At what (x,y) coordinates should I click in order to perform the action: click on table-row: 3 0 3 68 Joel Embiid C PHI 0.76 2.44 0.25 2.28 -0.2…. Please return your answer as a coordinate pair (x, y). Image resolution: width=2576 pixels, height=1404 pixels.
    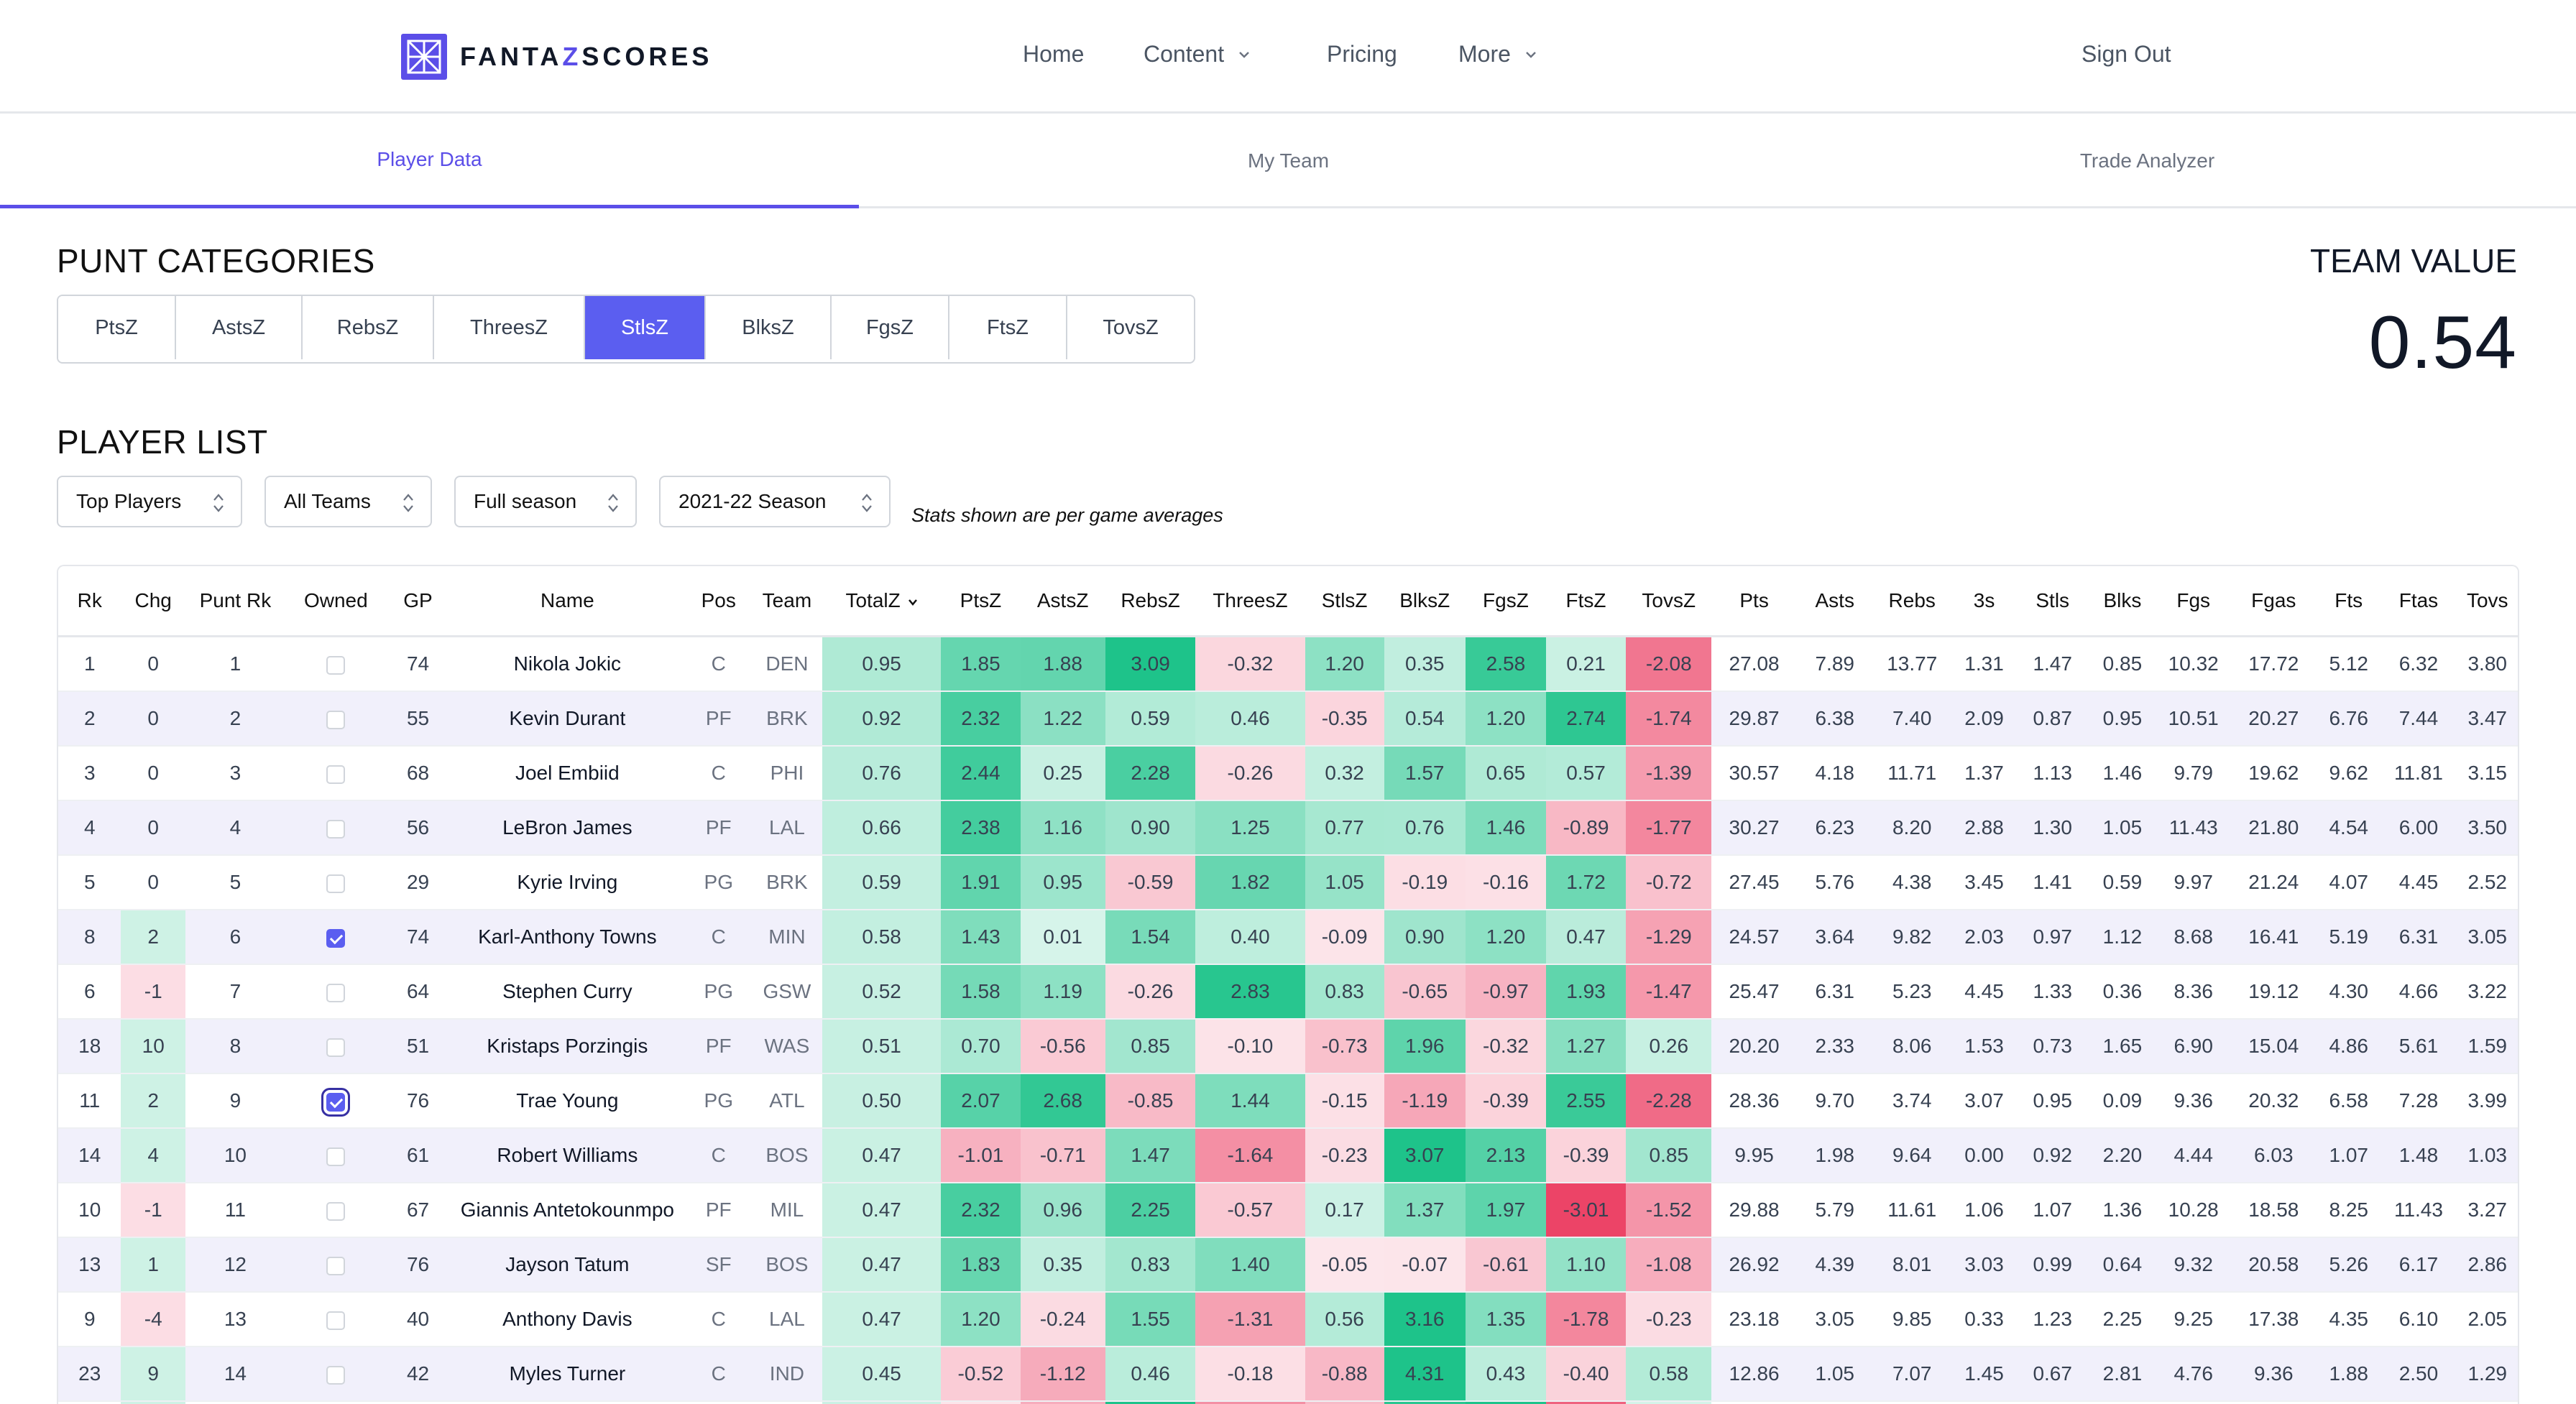
    Looking at the image, I should click on (1288, 774).